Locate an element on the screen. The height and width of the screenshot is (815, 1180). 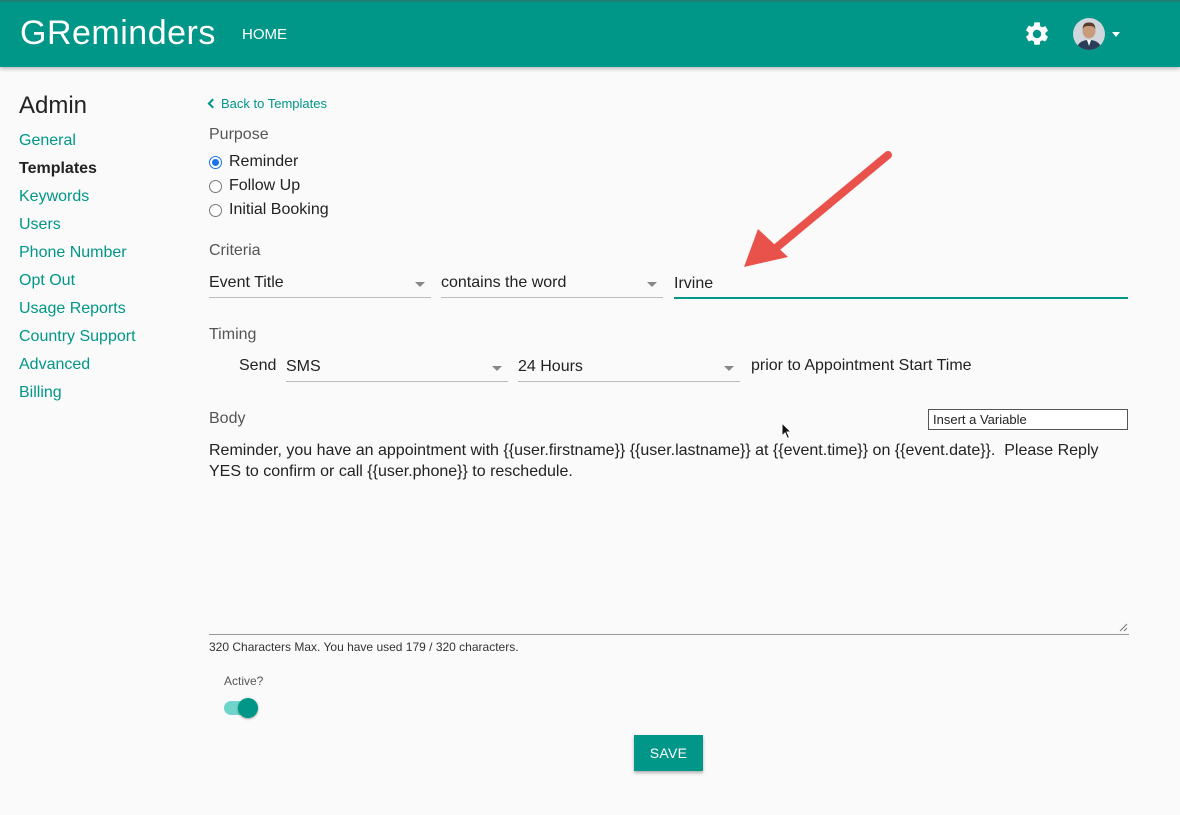
sidebar-item-country-support: Country Support is located at coordinates (104, 341).